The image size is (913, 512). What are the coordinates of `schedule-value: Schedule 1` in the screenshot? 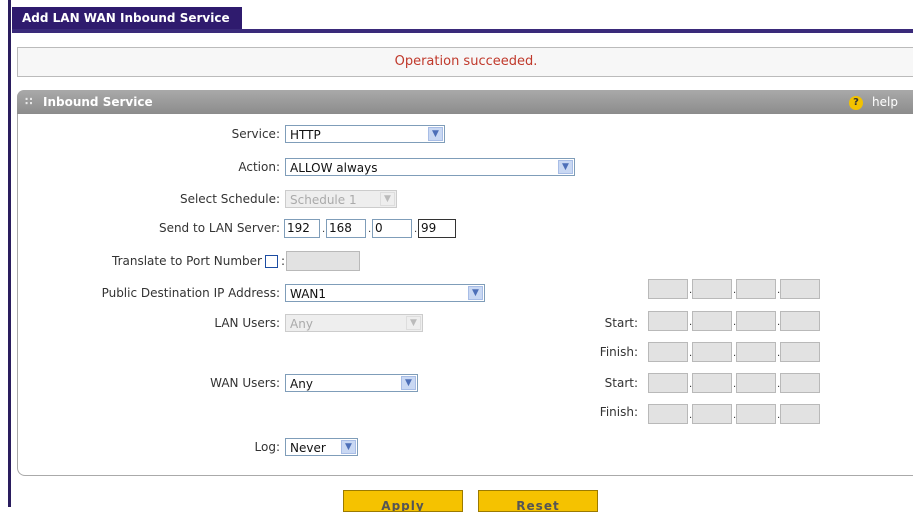 It's located at (323, 200).